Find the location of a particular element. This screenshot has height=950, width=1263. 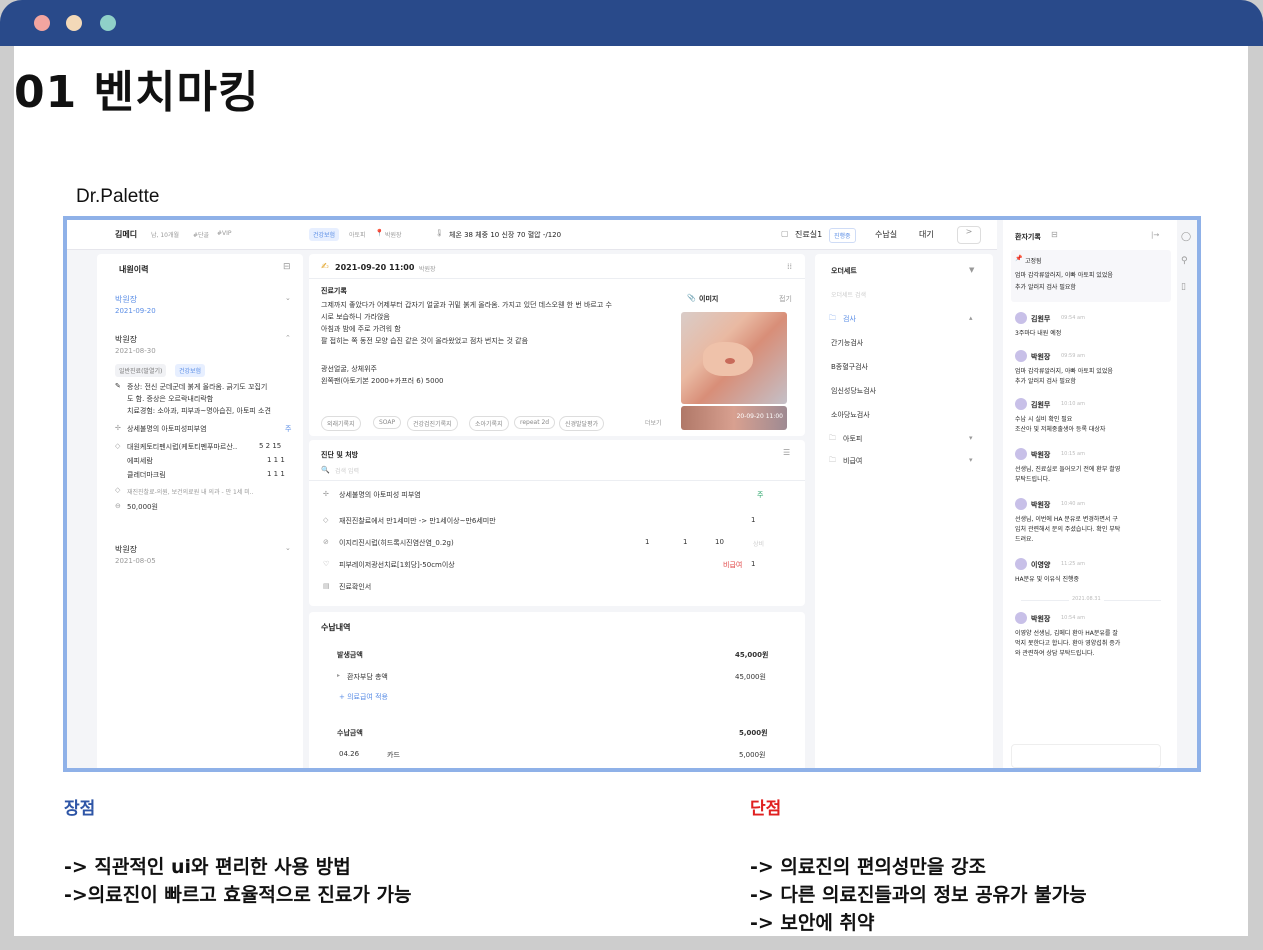

note-author: 박원장 is located at coordinates (1041, 619).